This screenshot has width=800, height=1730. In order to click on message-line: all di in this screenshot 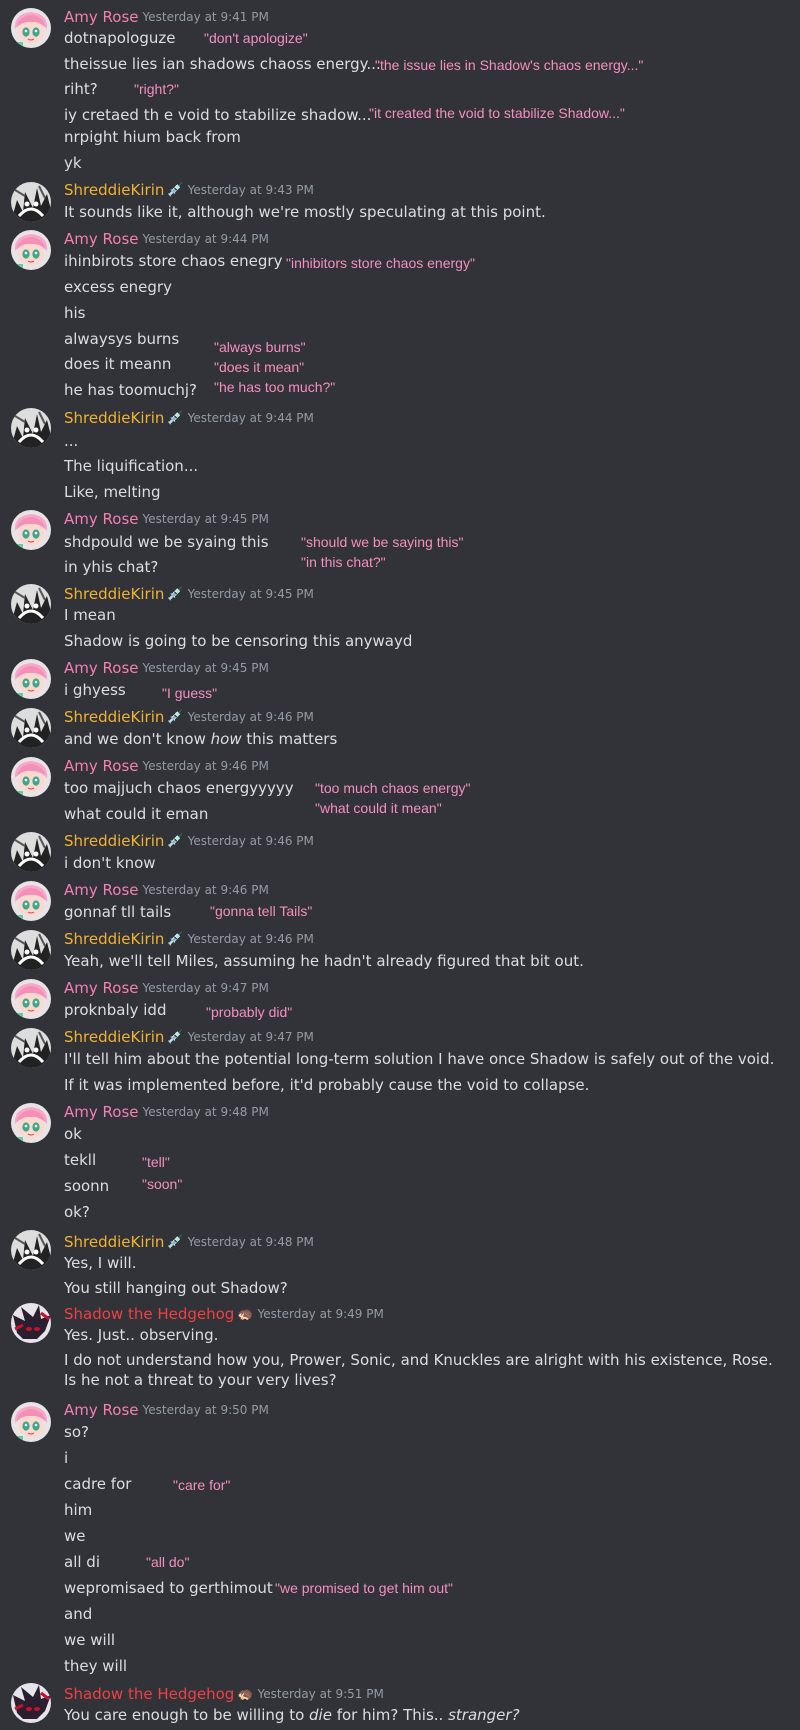, I will do `click(82, 1562)`.